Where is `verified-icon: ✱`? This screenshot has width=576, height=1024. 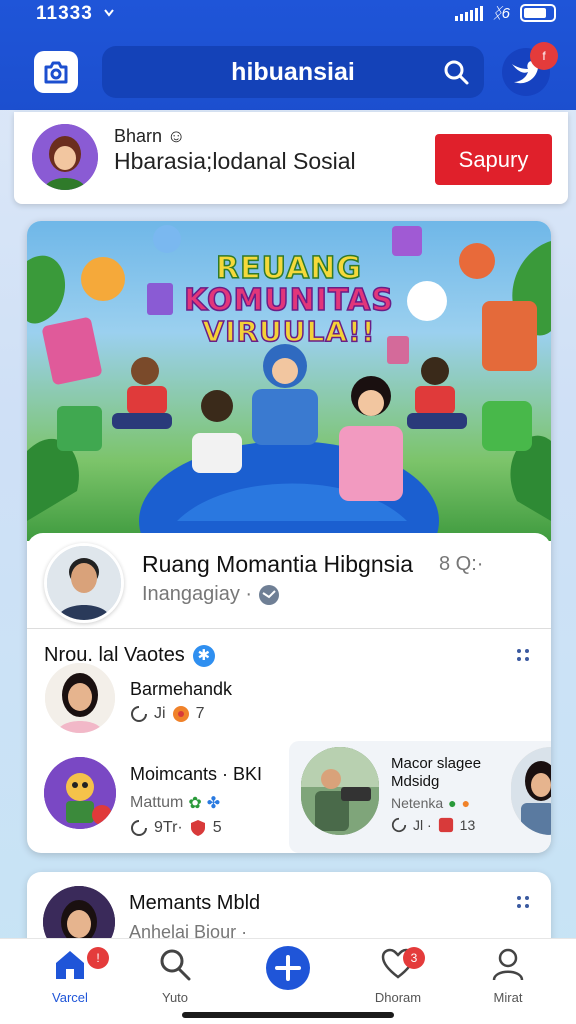 verified-icon: ✱ is located at coordinates (203, 655).